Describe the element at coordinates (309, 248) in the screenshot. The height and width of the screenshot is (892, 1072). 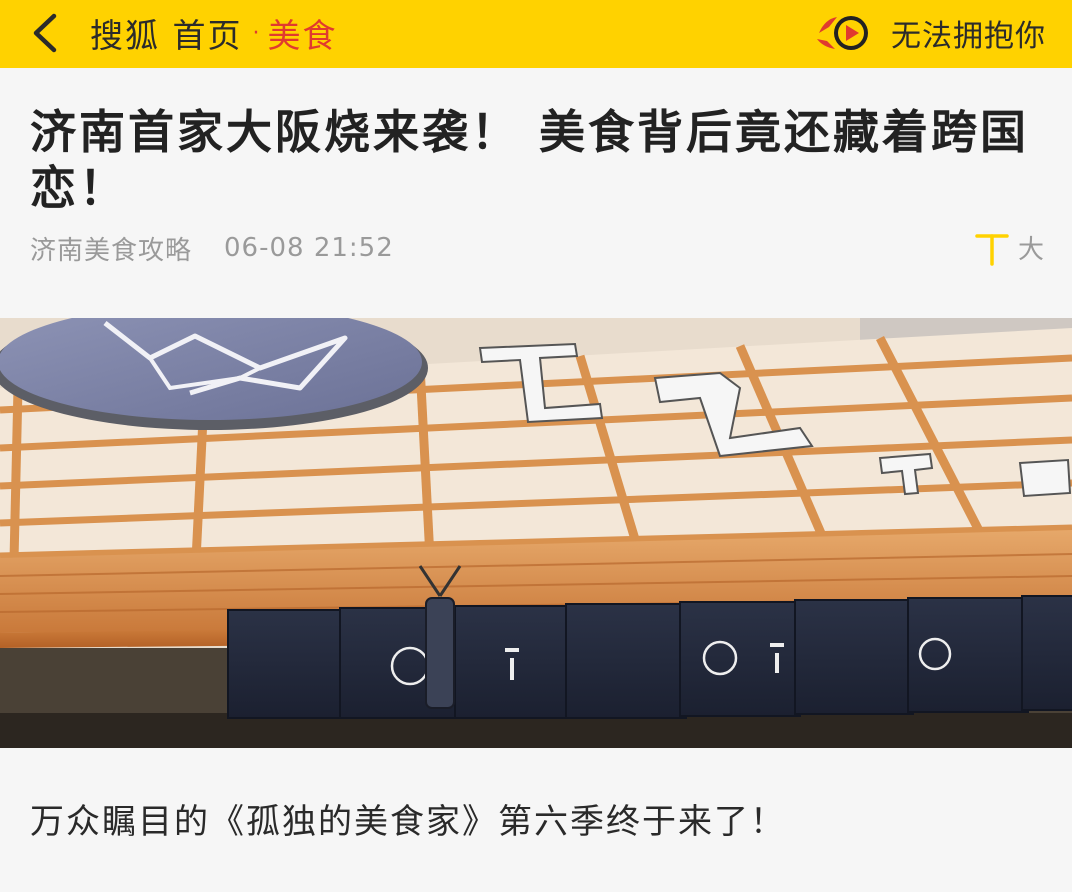
I see `publish-time: 06-08 21:52` at that location.